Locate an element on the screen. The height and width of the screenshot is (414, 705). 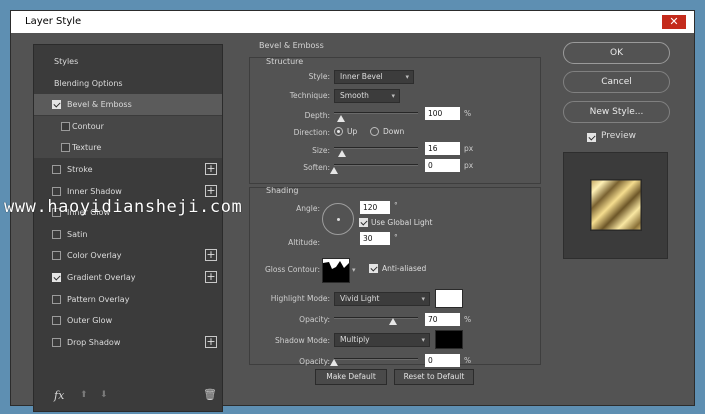
angle-dial is located at coordinates (338, 219).